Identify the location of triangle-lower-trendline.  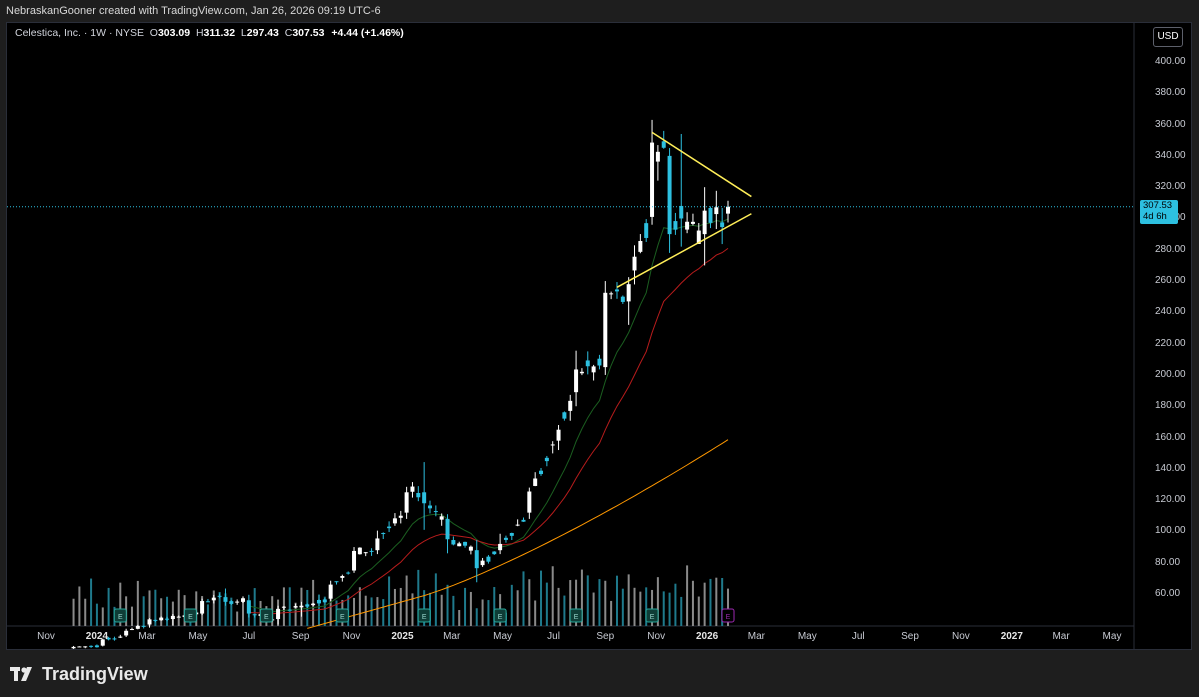
(684, 250).